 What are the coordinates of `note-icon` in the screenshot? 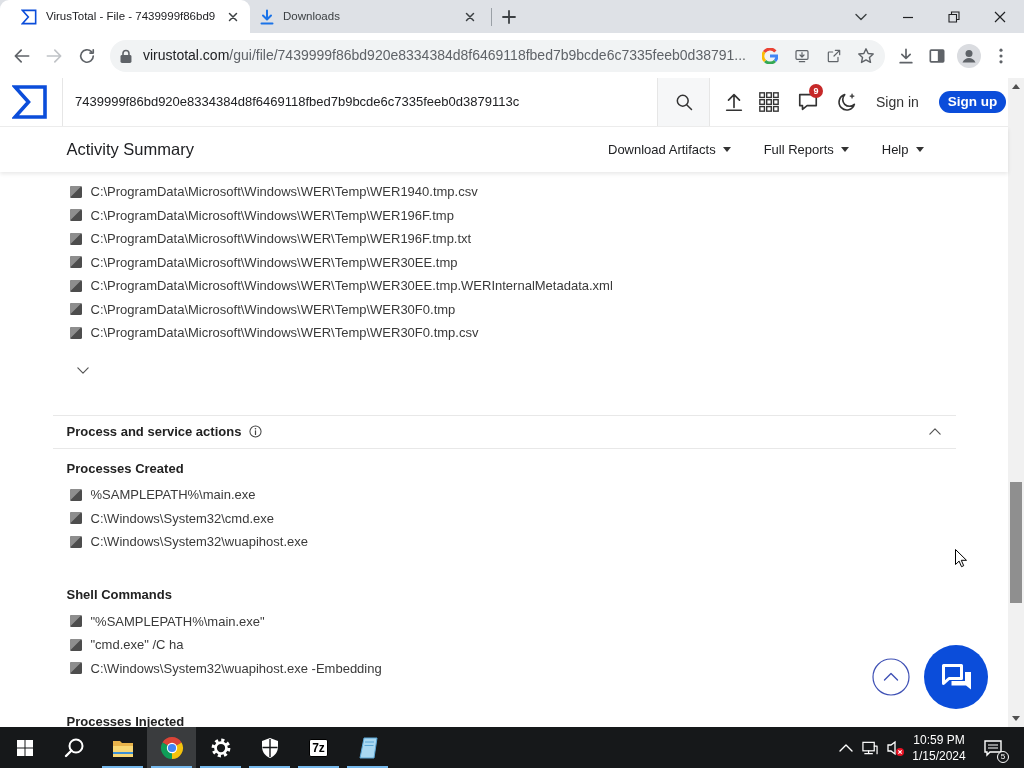 It's located at (367, 747).